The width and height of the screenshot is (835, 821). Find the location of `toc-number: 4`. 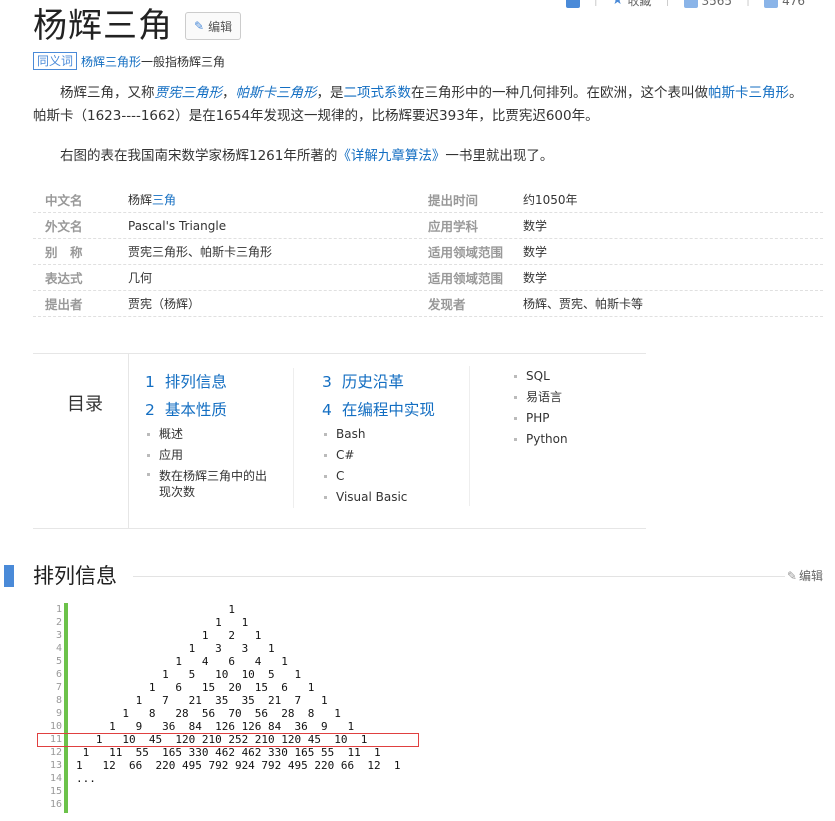

toc-number: 4 is located at coordinates (327, 410).